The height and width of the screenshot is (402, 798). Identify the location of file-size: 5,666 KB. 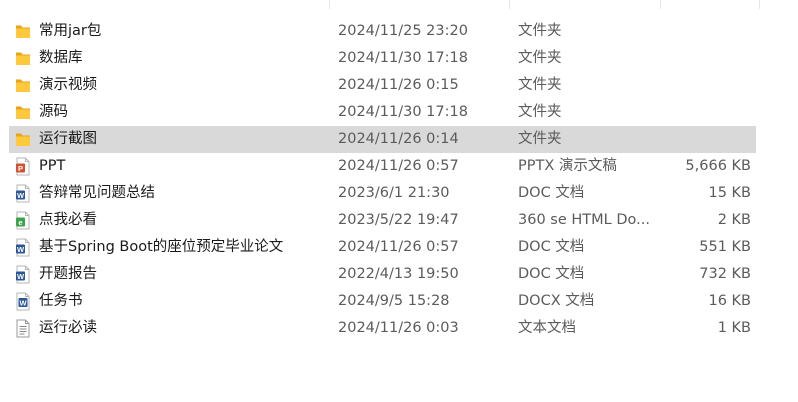
(718, 166).